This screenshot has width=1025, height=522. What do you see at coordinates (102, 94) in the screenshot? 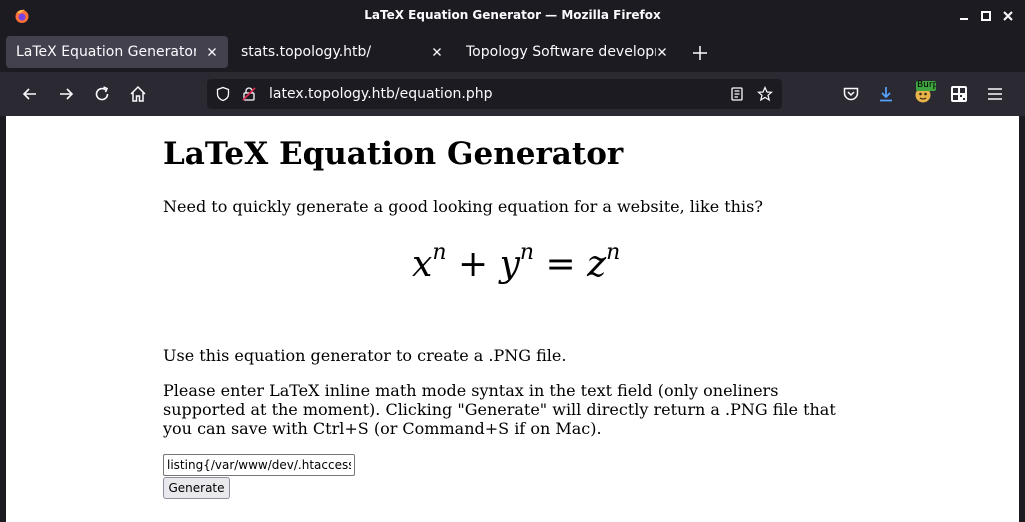
I see `reload-icon` at bounding box center [102, 94].